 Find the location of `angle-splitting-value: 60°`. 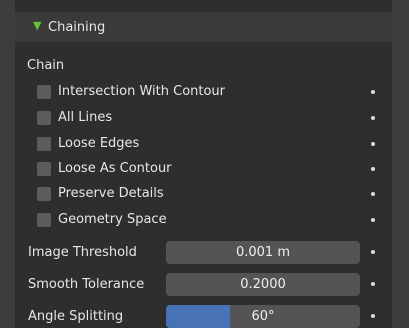

angle-splitting-value: 60° is located at coordinates (263, 316).